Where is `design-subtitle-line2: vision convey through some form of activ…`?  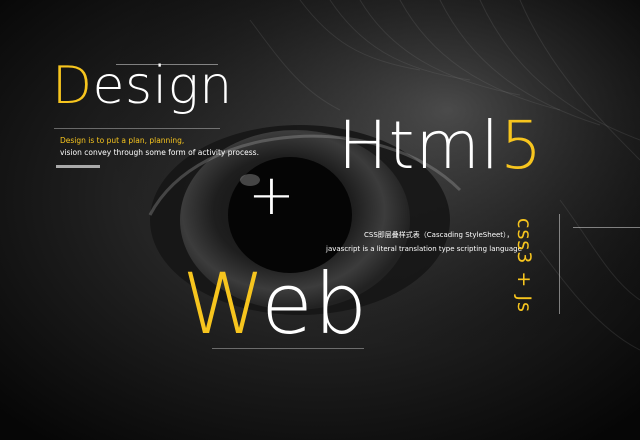
design-subtitle-line2: vision convey through some form of activ… is located at coordinates (159, 152).